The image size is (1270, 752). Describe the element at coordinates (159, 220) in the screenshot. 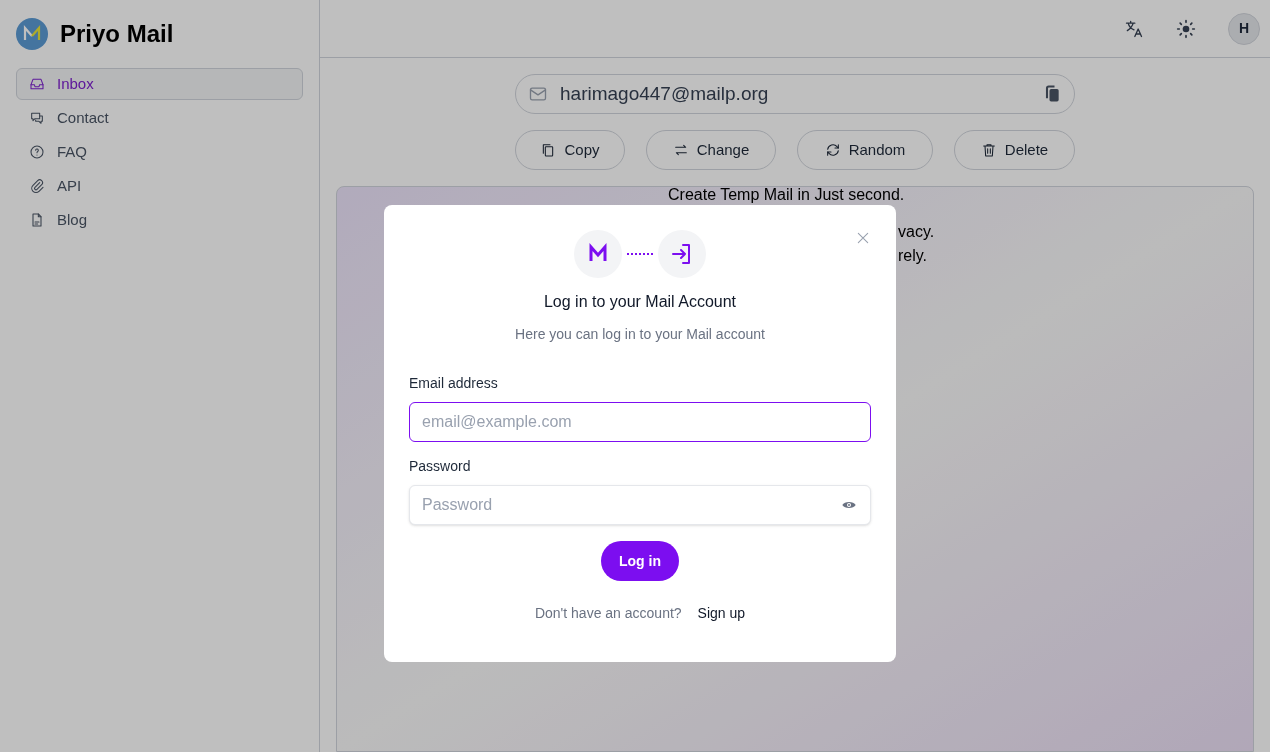

I see `sidebar-item: Blog` at that location.